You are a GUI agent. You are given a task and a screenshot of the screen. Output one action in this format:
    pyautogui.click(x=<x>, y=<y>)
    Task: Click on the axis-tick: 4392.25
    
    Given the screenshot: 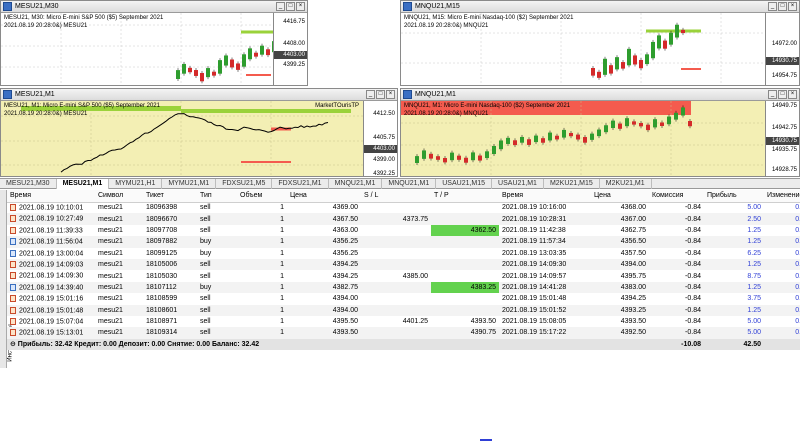 What is the action you would take?
    pyautogui.click(x=384, y=174)
    